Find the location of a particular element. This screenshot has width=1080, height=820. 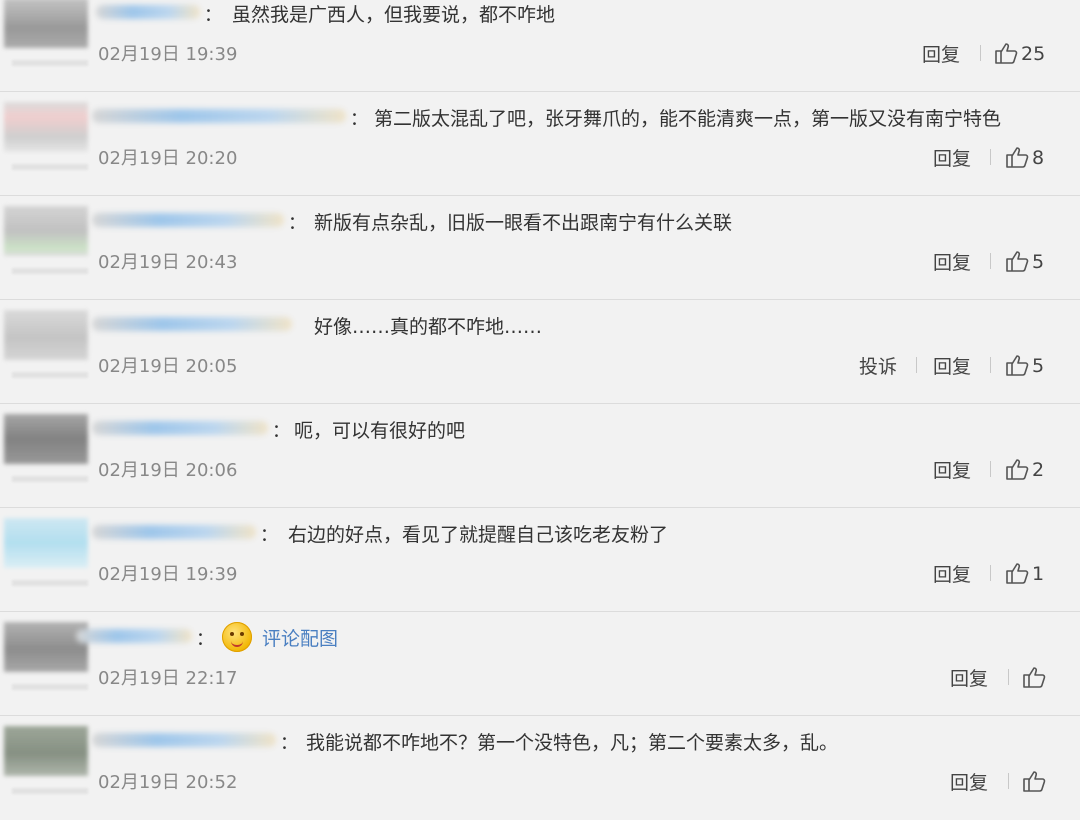

comment-item: ： 评论配图 02月19日 22:17 回复 is located at coordinates (540, 664).